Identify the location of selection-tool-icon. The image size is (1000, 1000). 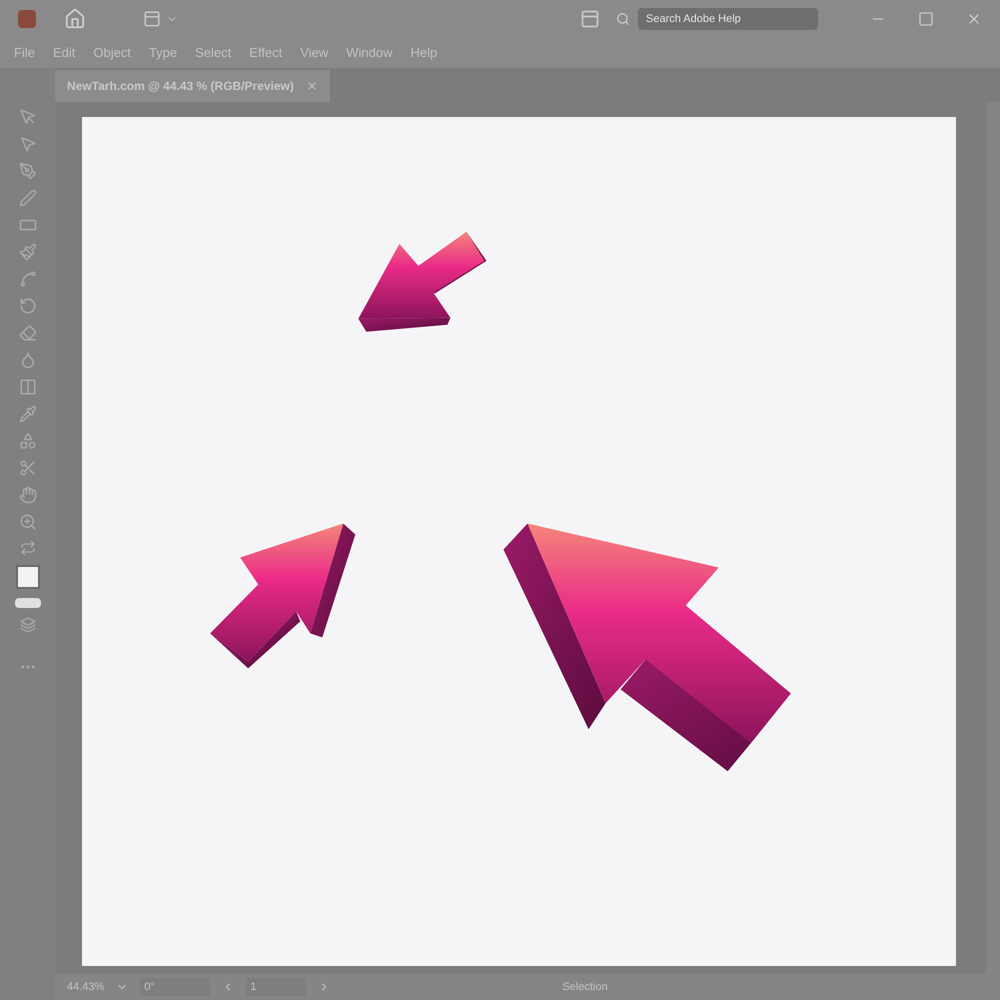
(27, 117).